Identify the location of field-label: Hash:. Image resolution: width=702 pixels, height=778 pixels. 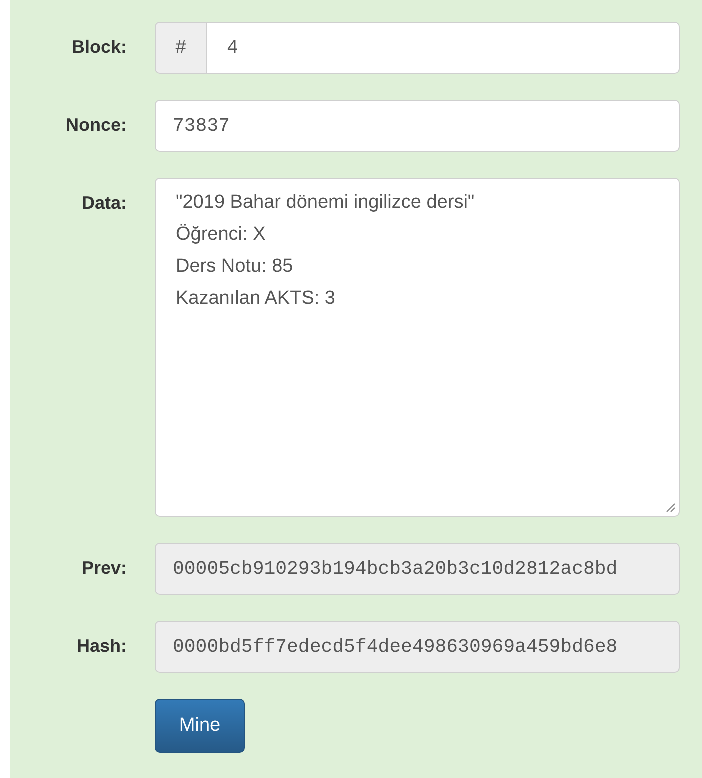
(101, 646).